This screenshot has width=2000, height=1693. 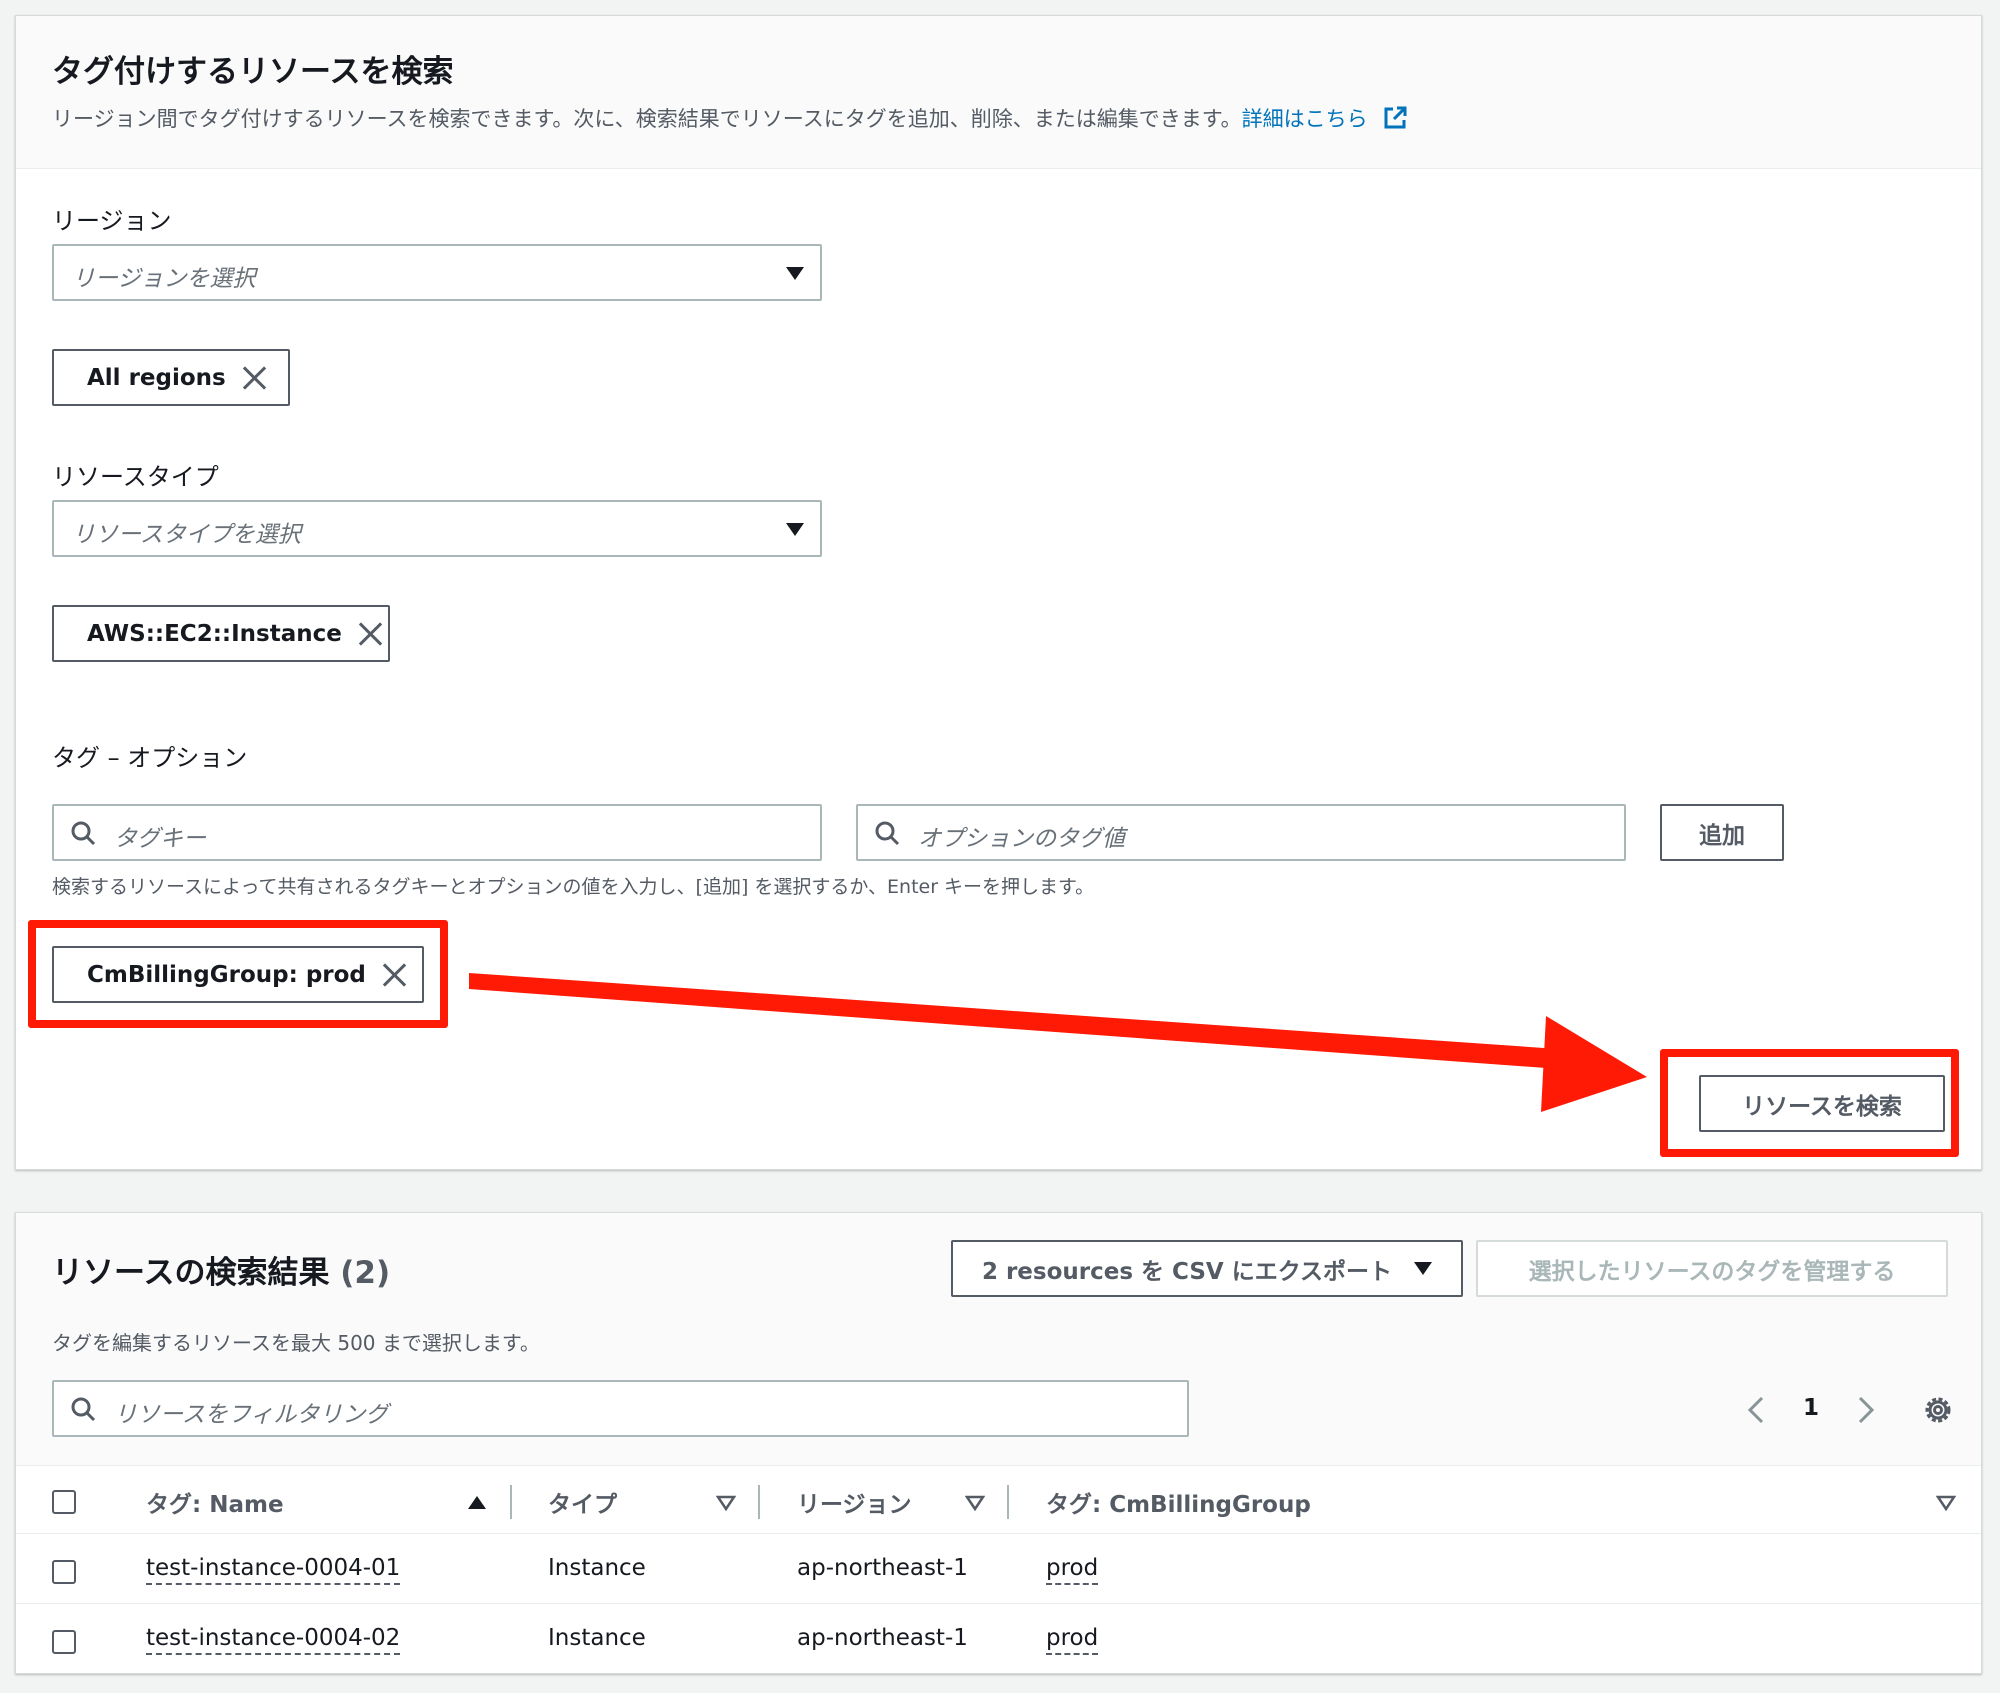 I want to click on table-row-2: test-instance-0004-02, so click(x=273, y=1640).